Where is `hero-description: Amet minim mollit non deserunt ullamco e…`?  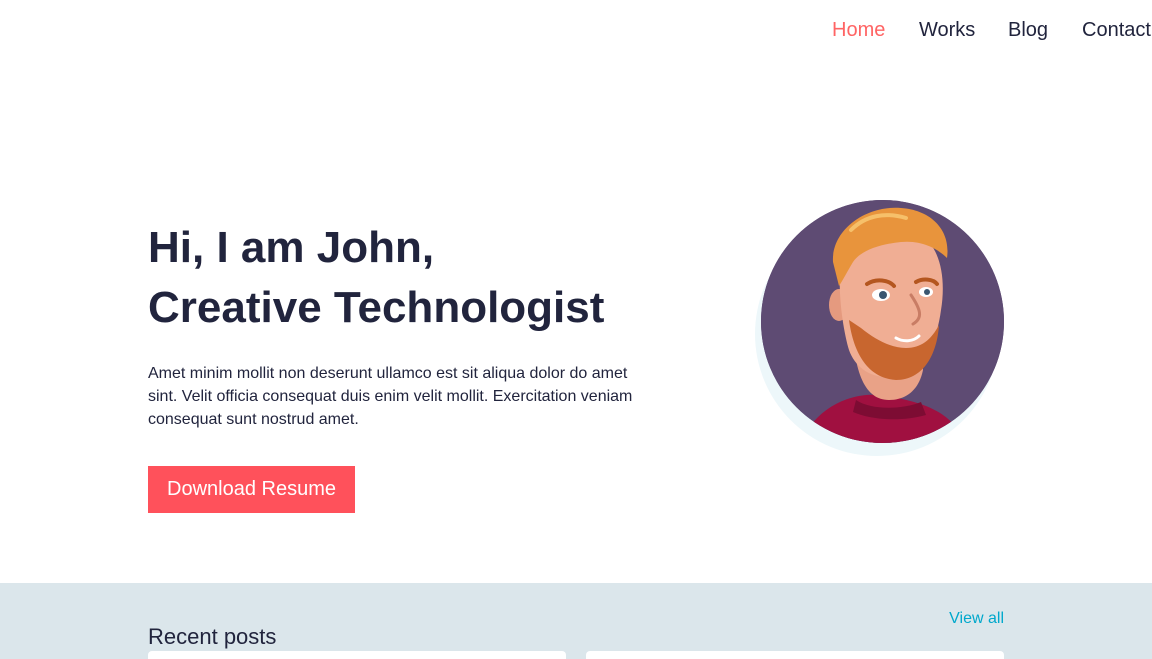
hero-description: Amet minim mollit non deserunt ullamco e… is located at coordinates (390, 396).